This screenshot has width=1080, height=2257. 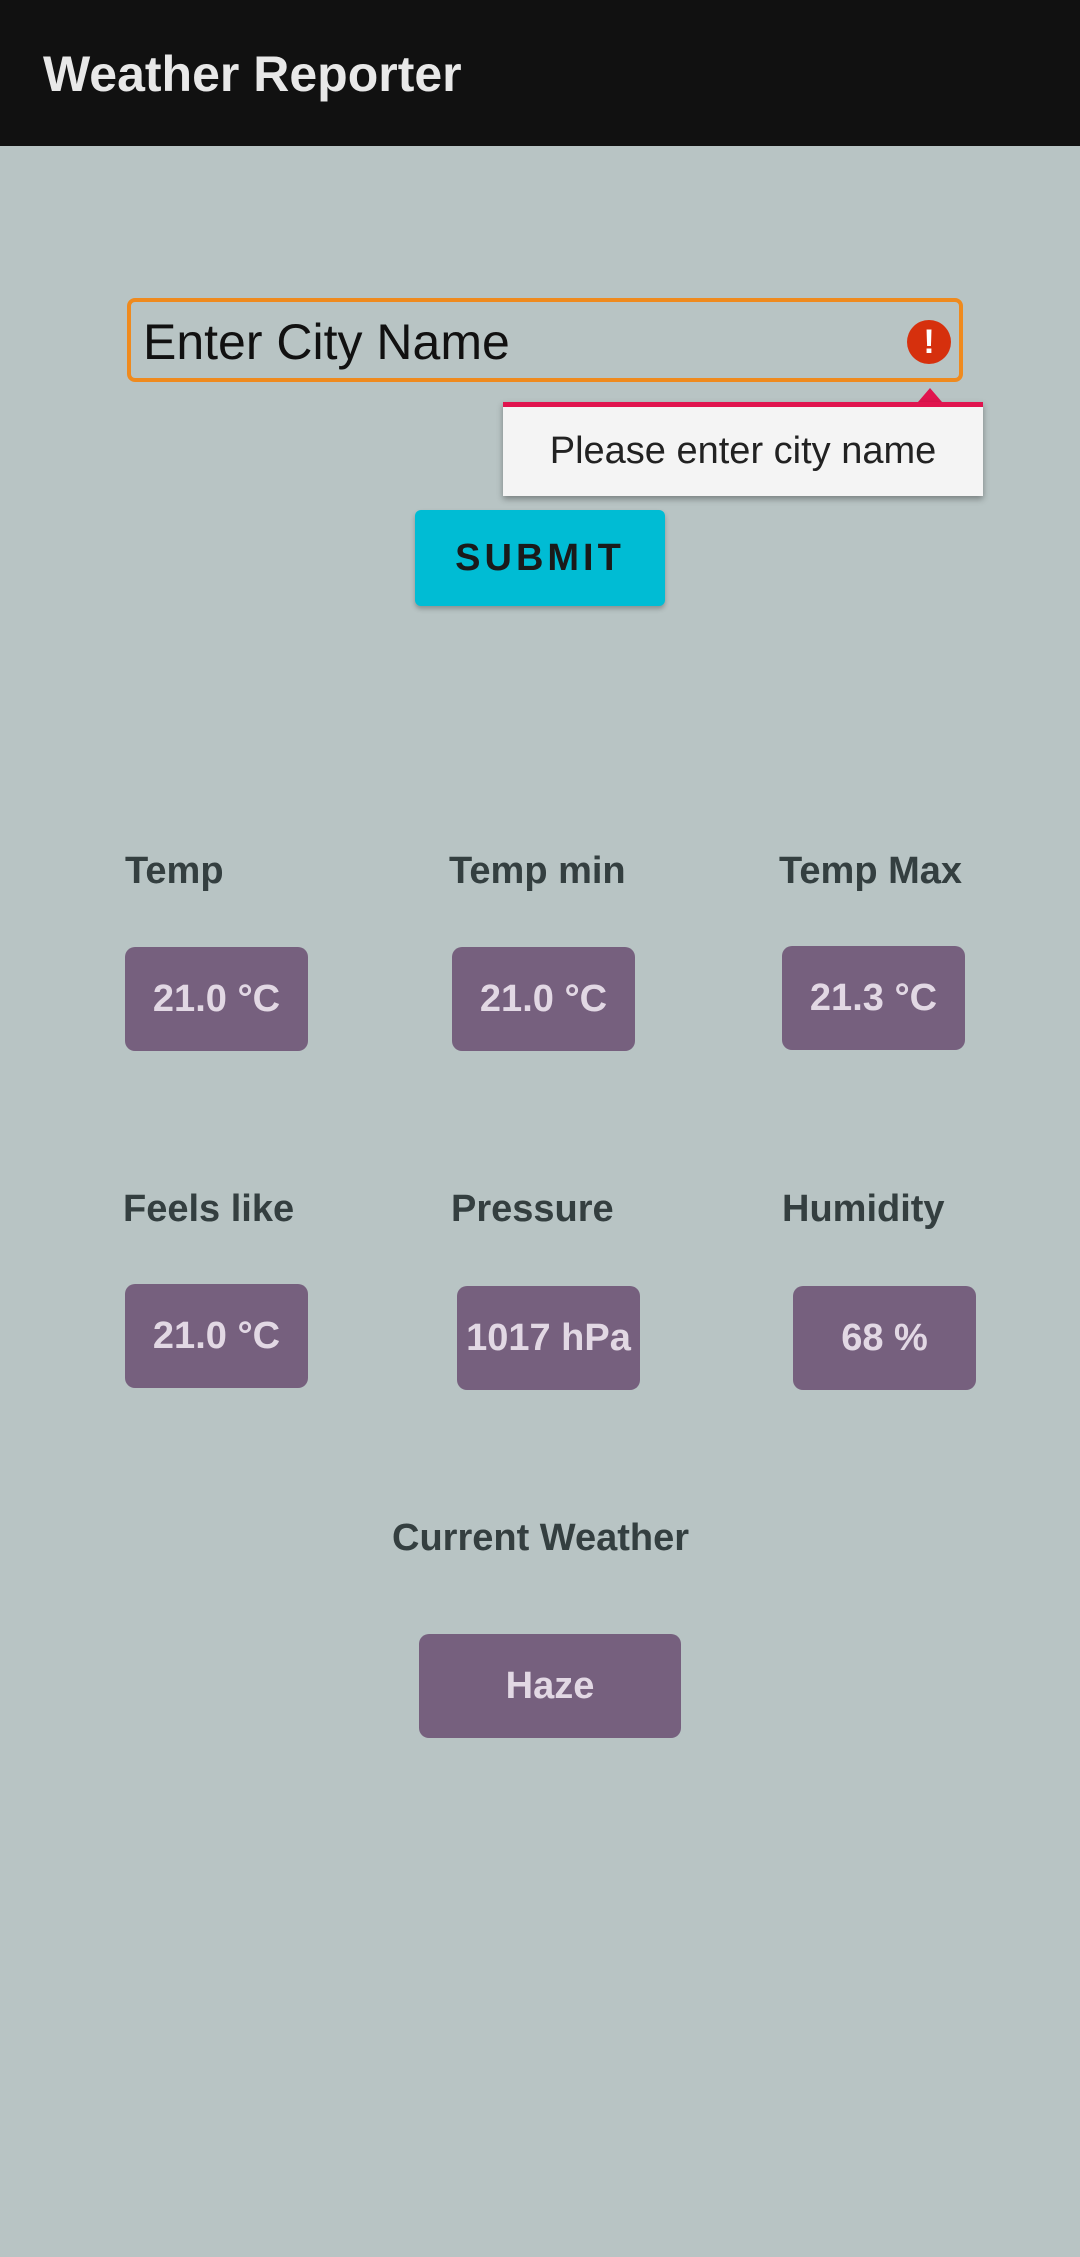 I want to click on feels-like-value: 21.0 °C, so click(x=216, y=1336).